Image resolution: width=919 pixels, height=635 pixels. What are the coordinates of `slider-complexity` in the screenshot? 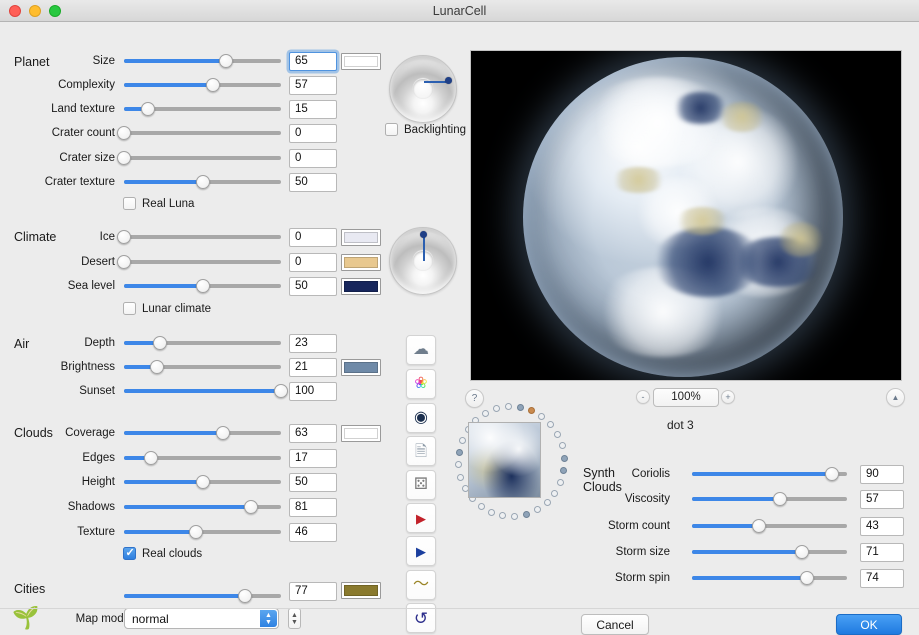 It's located at (202, 85).